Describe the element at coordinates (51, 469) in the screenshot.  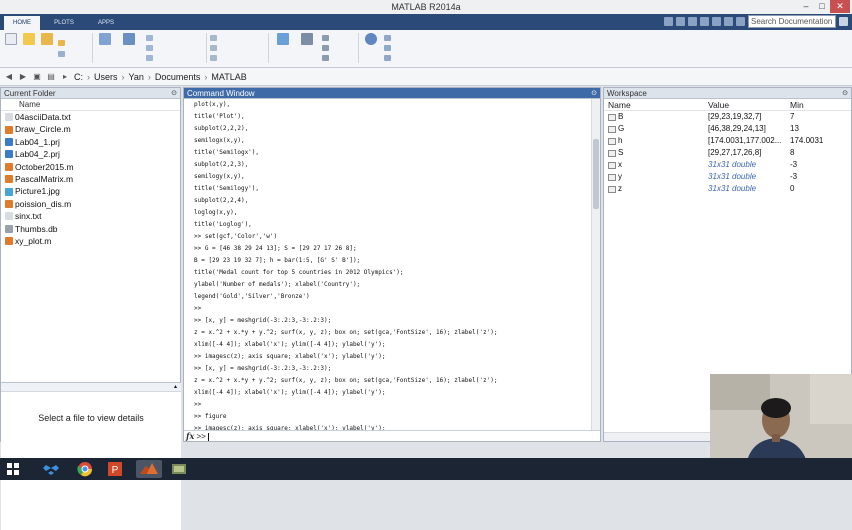
I see `dropbox-icon` at that location.